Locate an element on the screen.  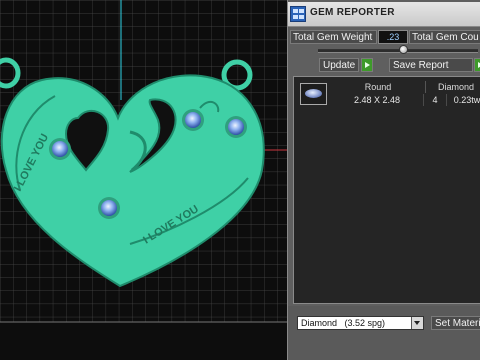
gem-size-cell: 2.48 X 2.48 is located at coordinates (377, 100).